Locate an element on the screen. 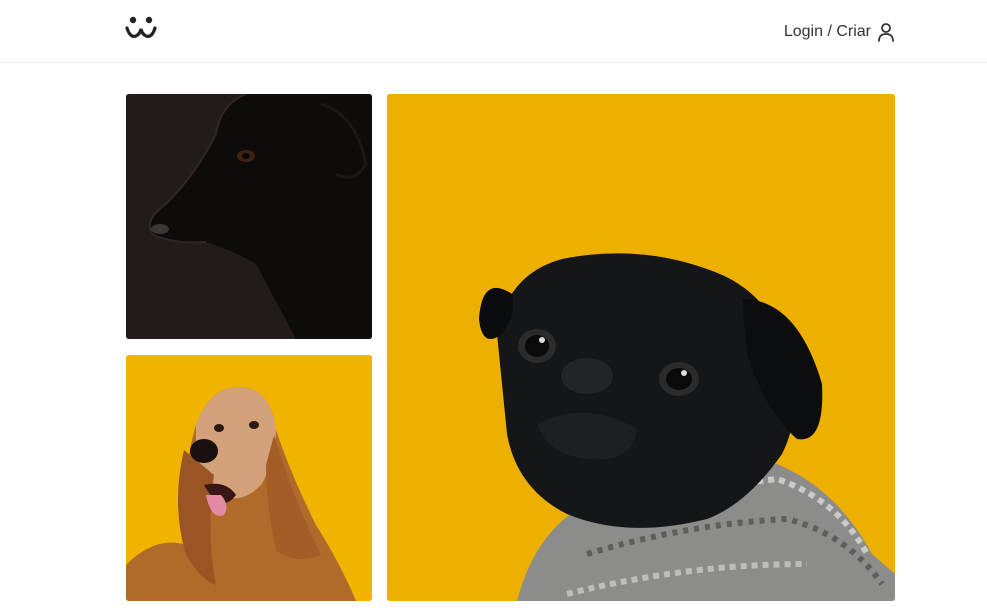 This screenshot has width=987, height=614. photo-black-dog is located at coordinates (249, 216).